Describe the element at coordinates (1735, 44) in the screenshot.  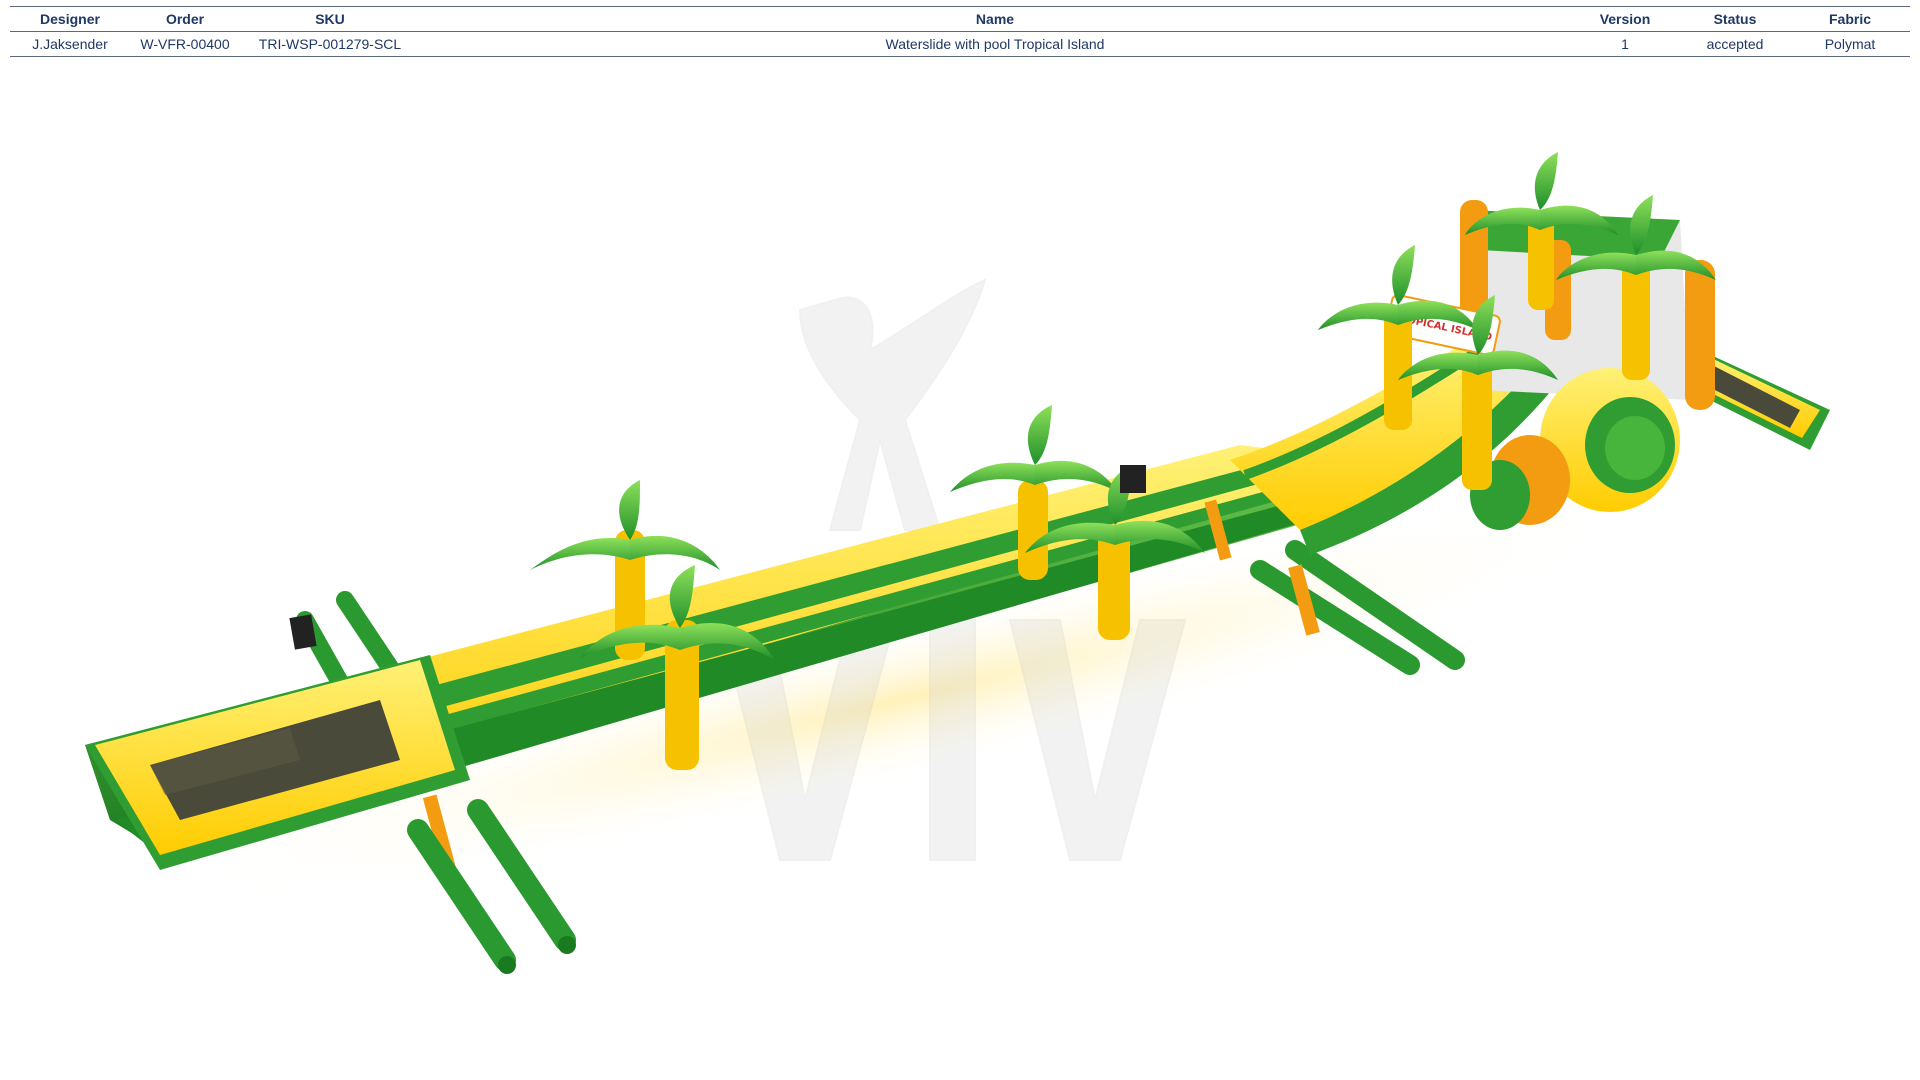
I see `cell-status: accepted` at that location.